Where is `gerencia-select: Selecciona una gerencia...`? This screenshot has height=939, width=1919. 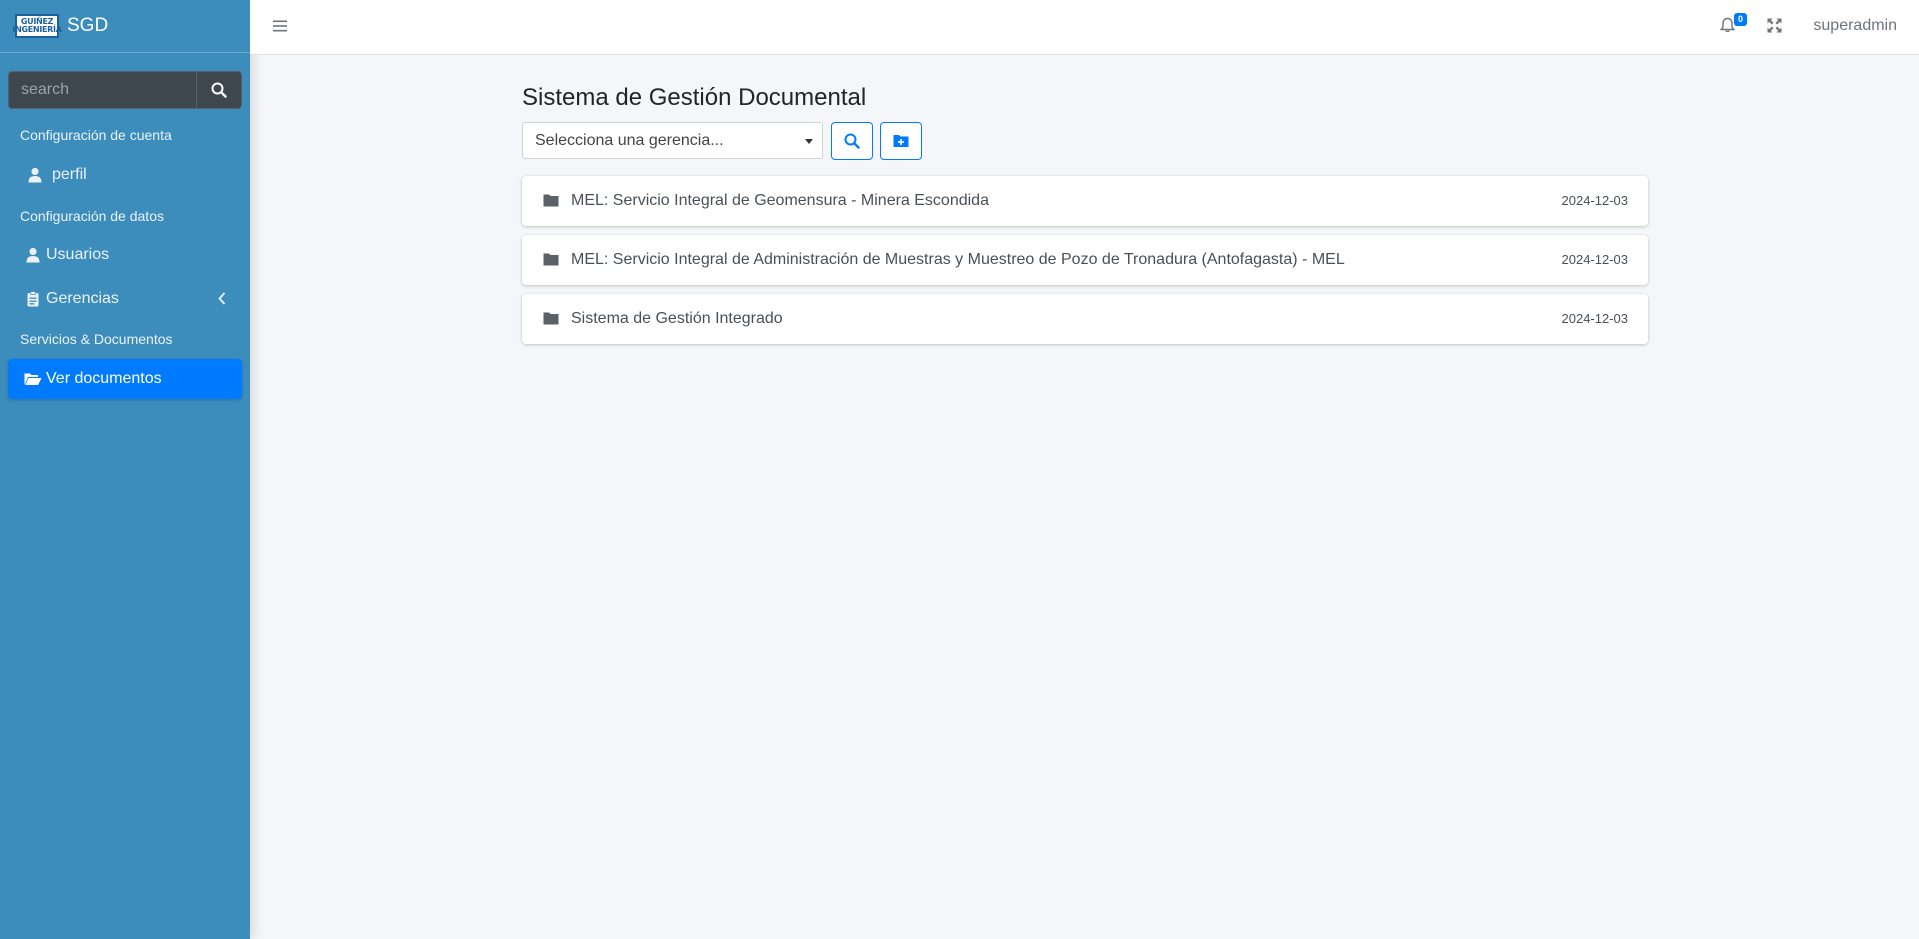 gerencia-select: Selecciona una gerencia... is located at coordinates (672, 140).